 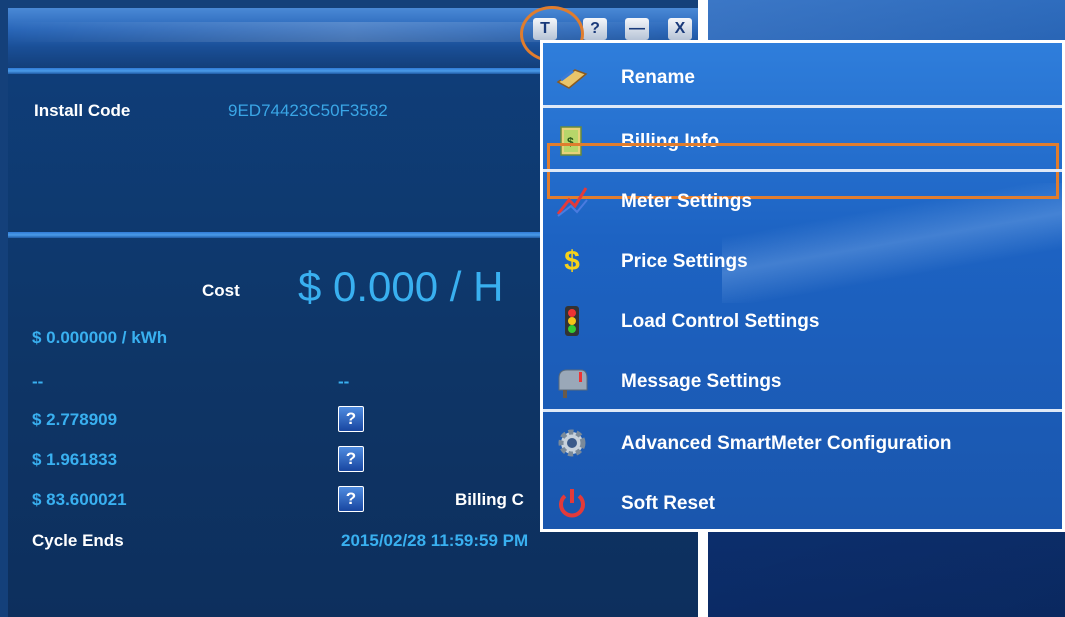 I want to click on menu-item-label: Rename, so click(x=658, y=77).